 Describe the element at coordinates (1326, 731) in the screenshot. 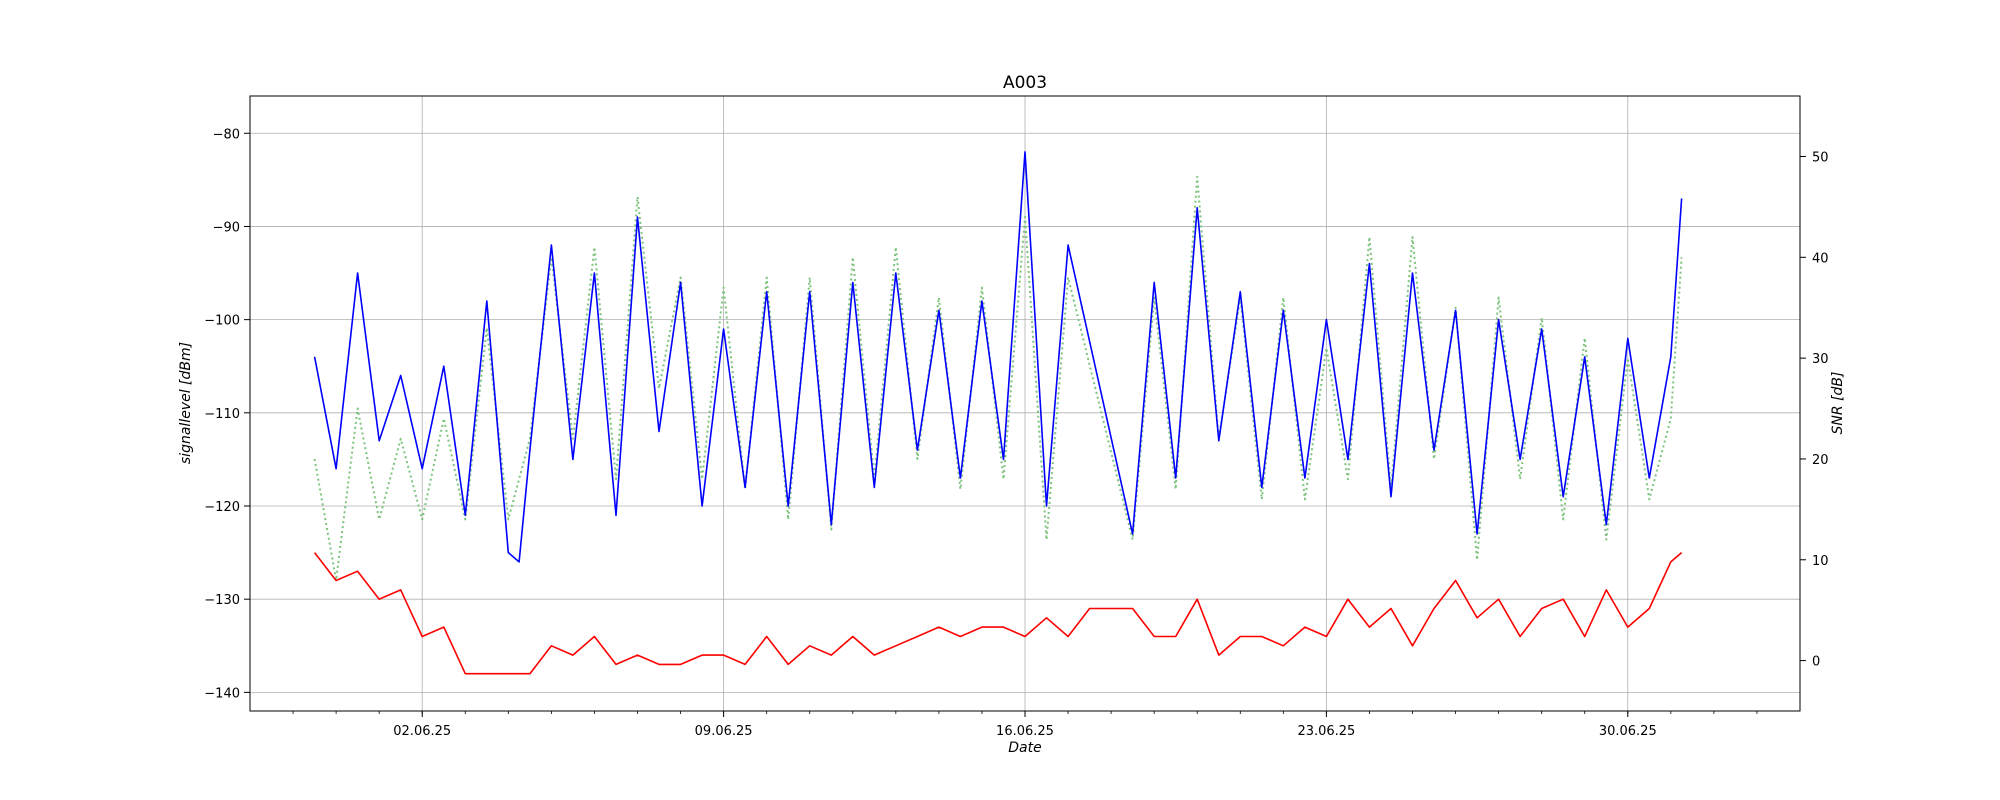

I see `x-tick-label: 23.06.25` at that location.